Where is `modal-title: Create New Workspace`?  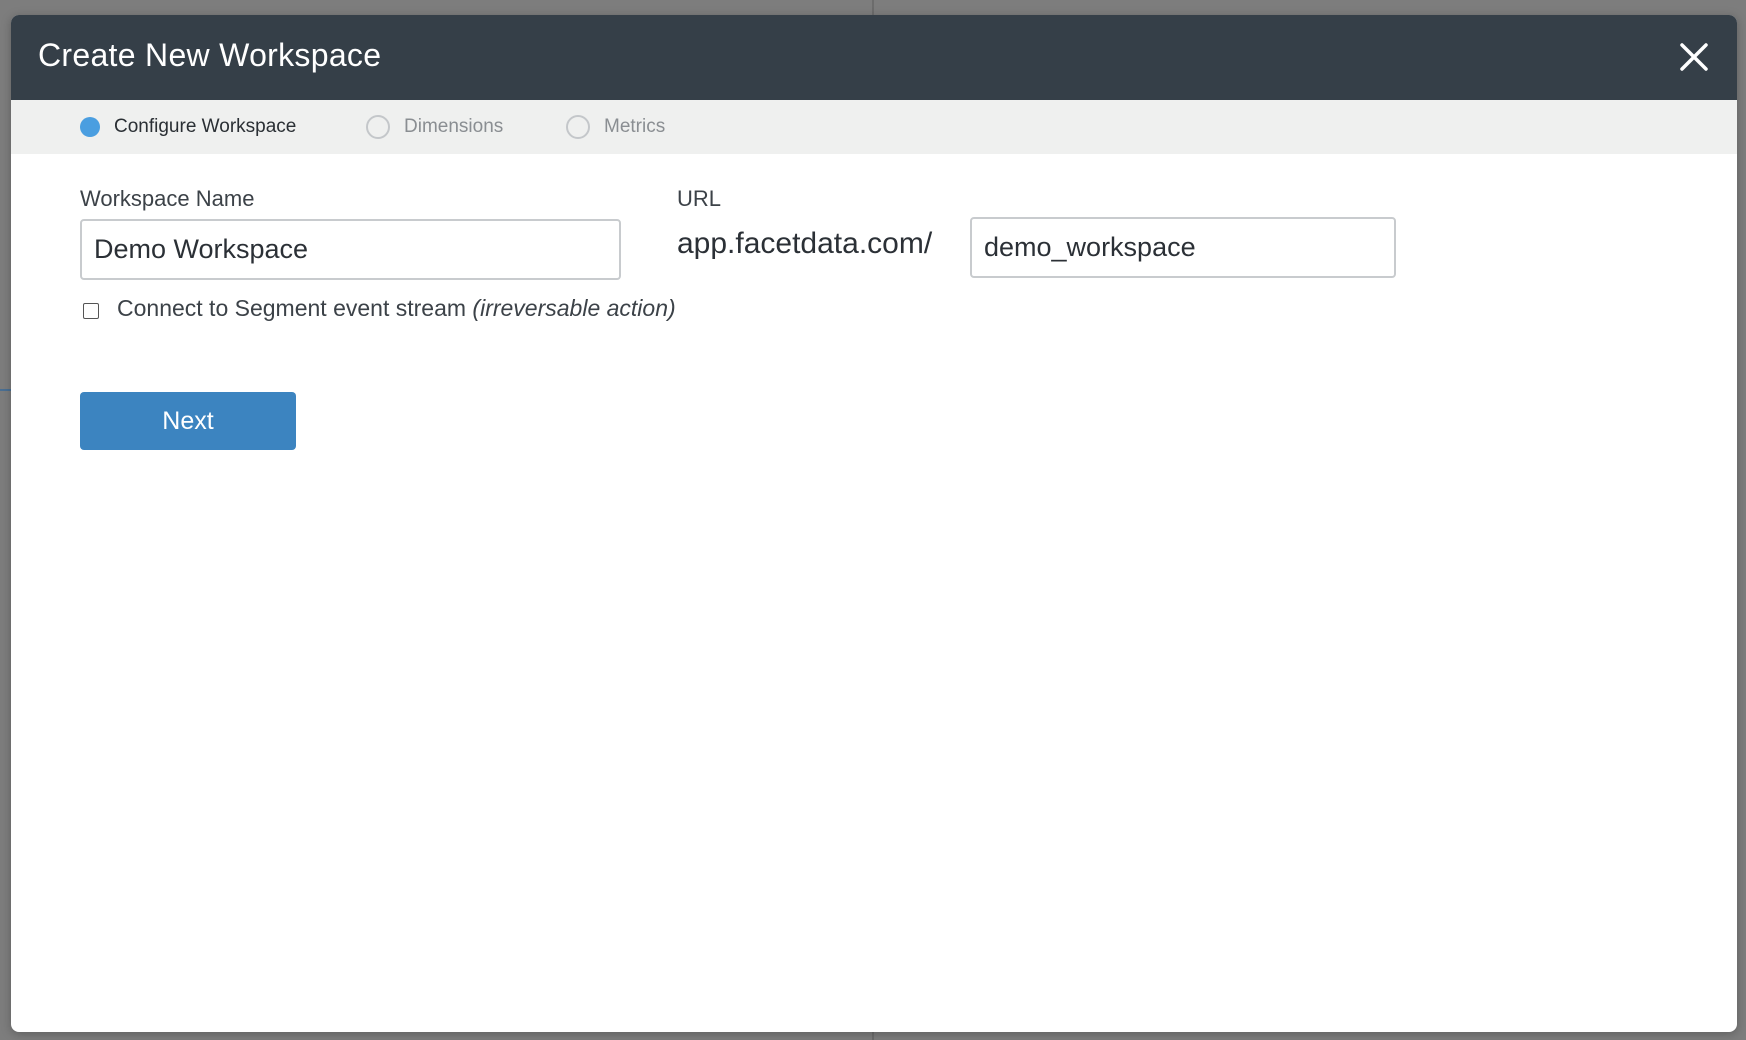
modal-title: Create New Workspace is located at coordinates (210, 55).